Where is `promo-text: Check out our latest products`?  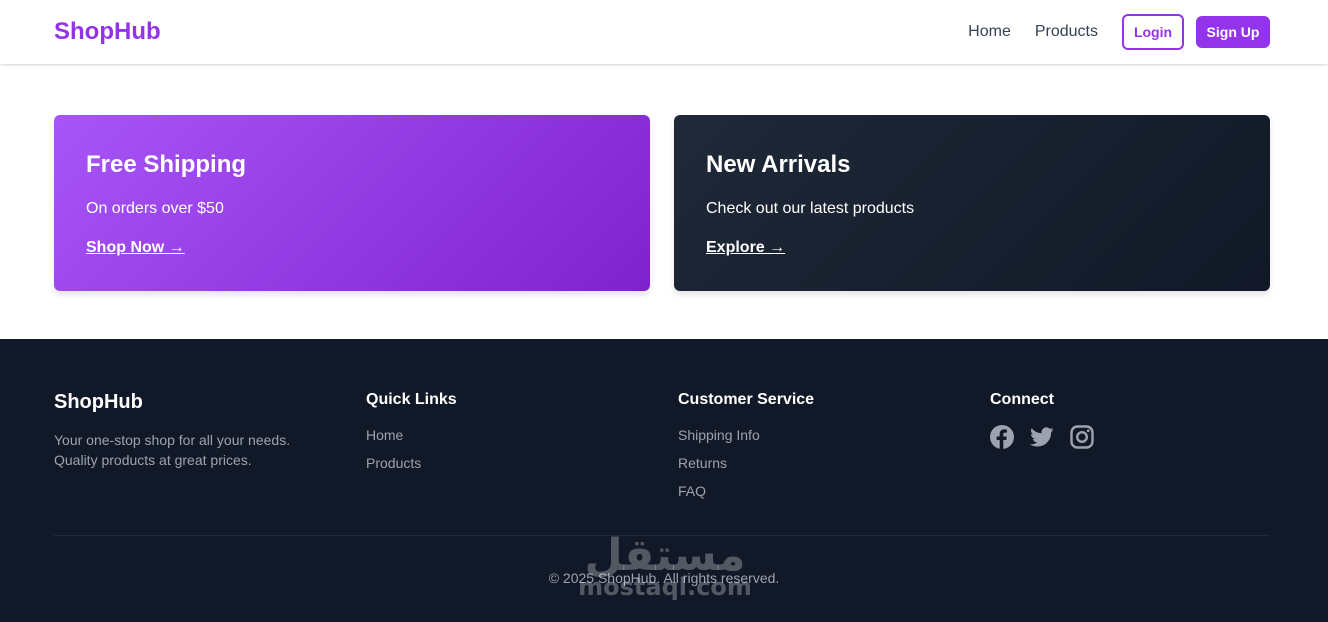
promo-text: Check out our latest products is located at coordinates (810, 208).